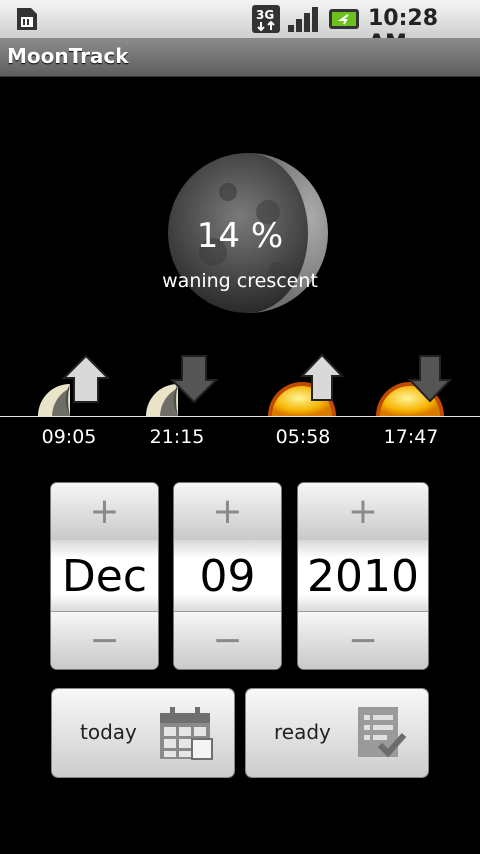  I want to click on app-title: MoonTrack, so click(68, 56).